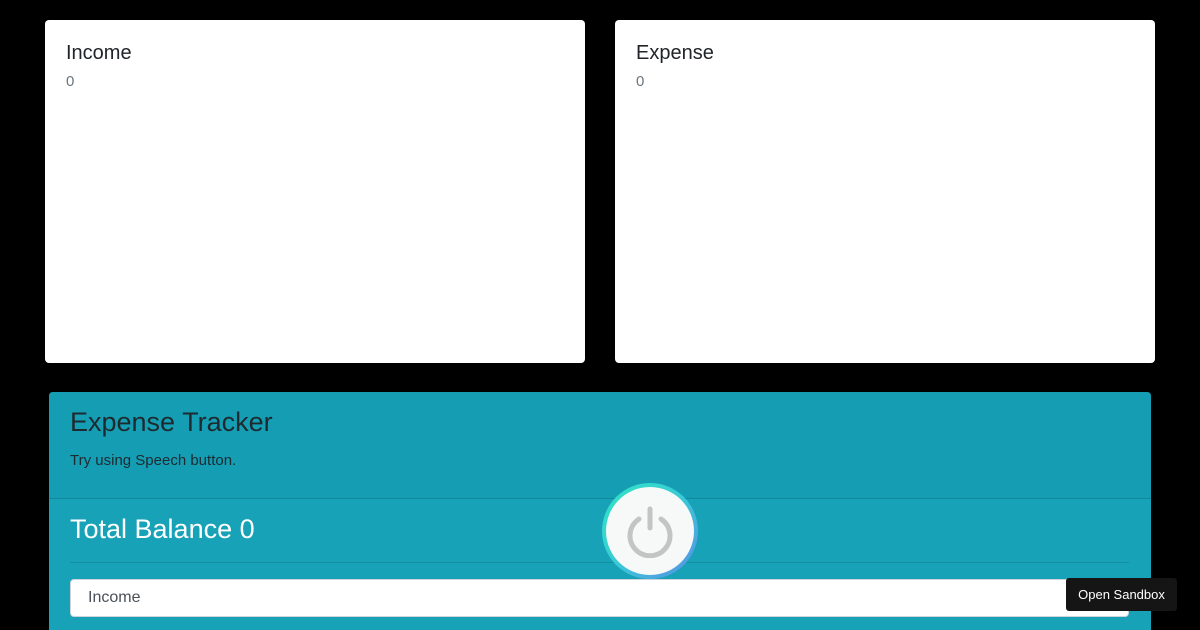 The width and height of the screenshot is (1200, 630). What do you see at coordinates (599, 598) in the screenshot?
I see `type-select: Income` at bounding box center [599, 598].